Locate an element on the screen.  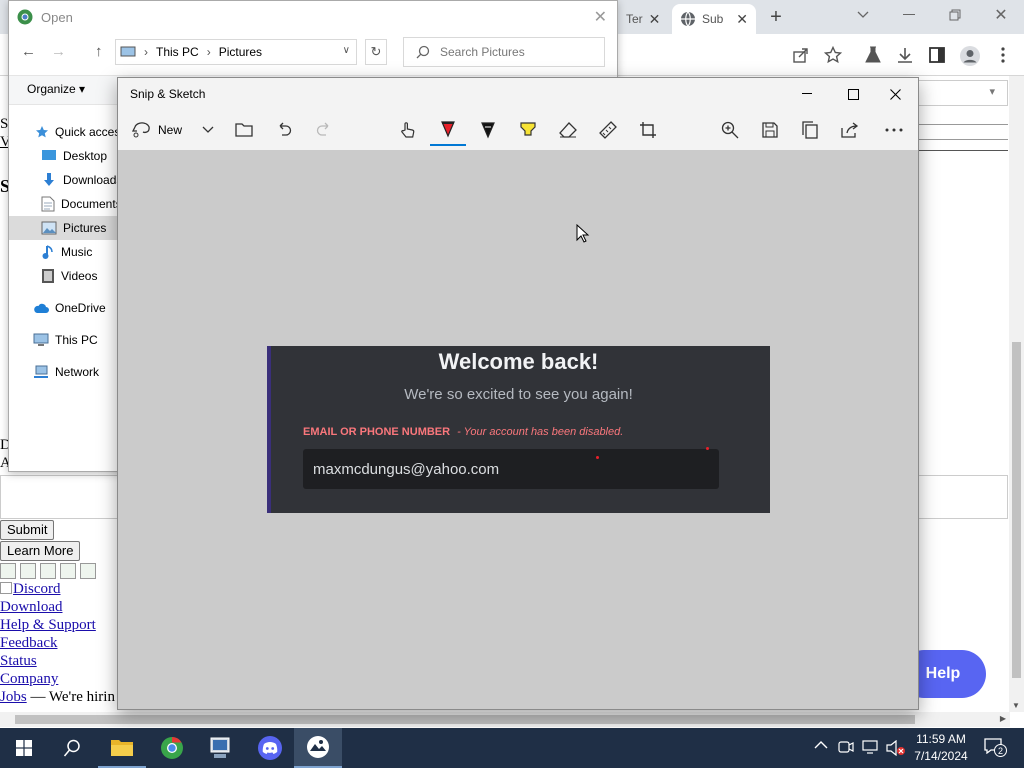
search-icon is located at coordinates (72, 748).